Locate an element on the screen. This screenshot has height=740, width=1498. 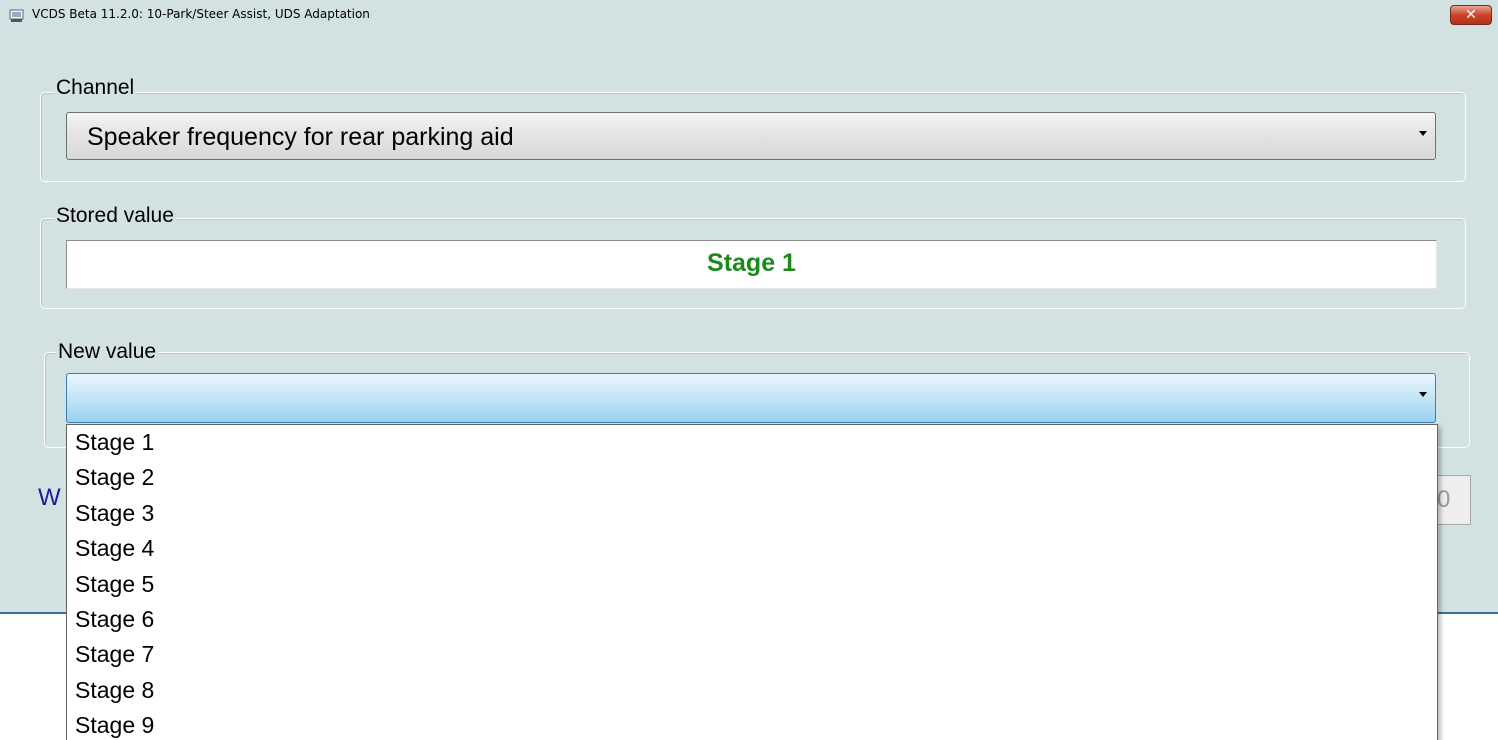
list-item: Stage 2 is located at coordinates (752, 477).